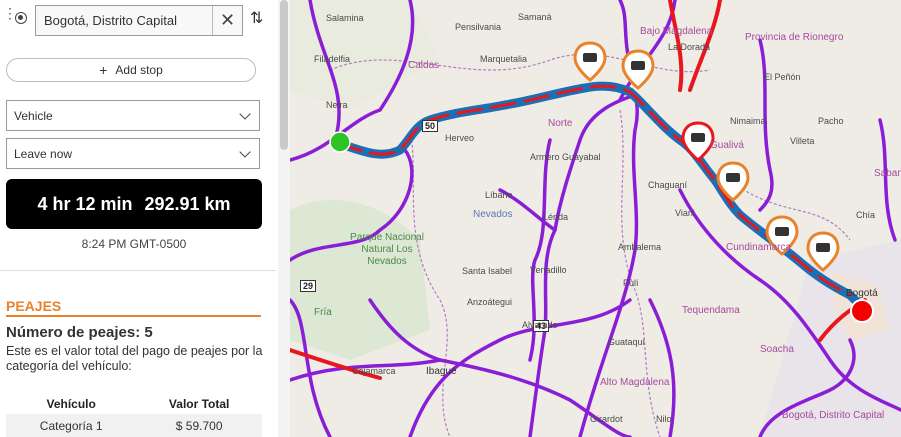  What do you see at coordinates (759, 247) in the screenshot?
I see `map-label: Cundinamarca` at bounding box center [759, 247].